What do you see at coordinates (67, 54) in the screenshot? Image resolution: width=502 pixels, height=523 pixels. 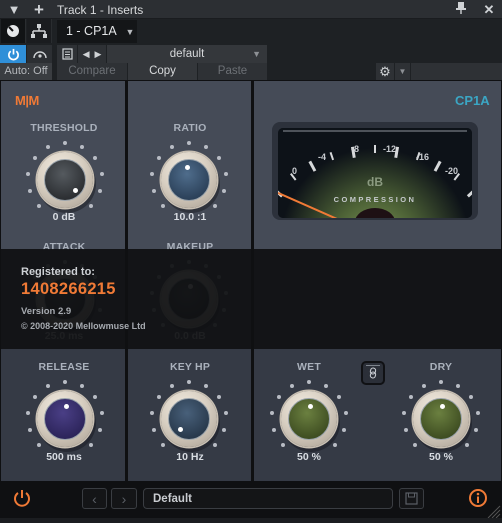 I see `preset-list-button` at bounding box center [67, 54].